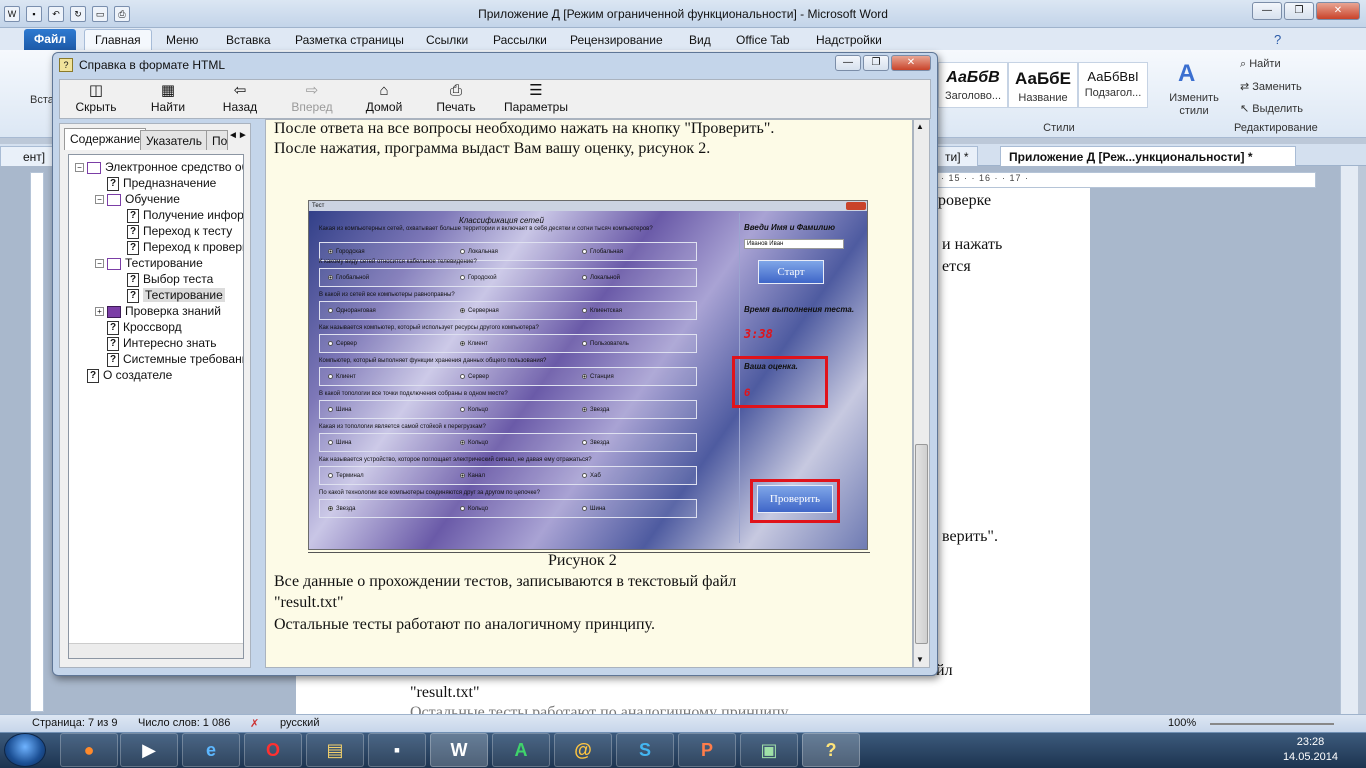 This screenshot has width=1366, height=768. Describe the element at coordinates (384, 100) in the screenshot. I see `home-button: ⌂ Домой` at that location.